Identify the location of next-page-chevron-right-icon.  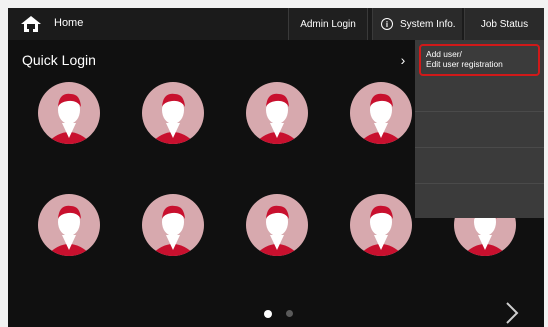
(512, 313).